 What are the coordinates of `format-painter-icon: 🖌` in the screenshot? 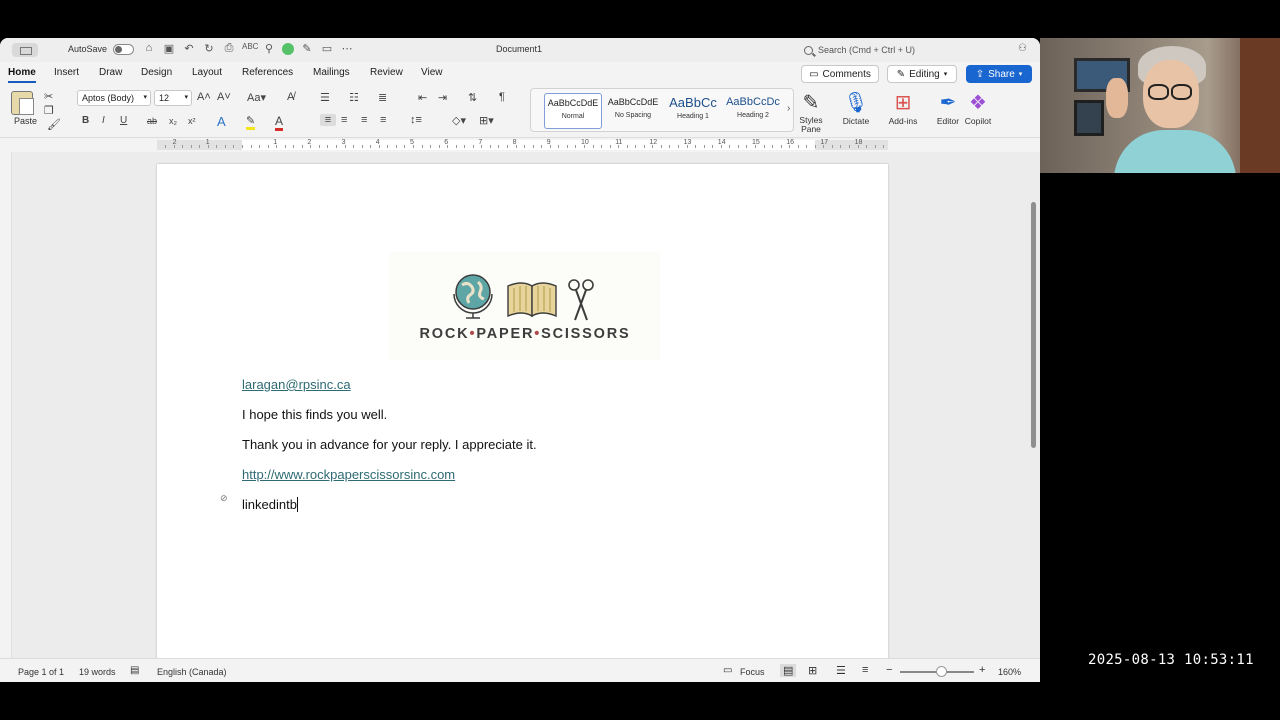 It's located at (54, 124).